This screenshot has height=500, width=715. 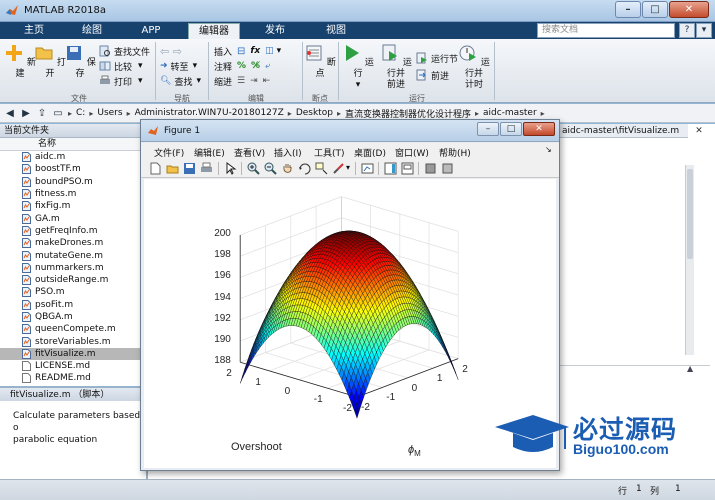 What do you see at coordinates (73, 354) in the screenshot?
I see `file-list-item: fitVisualize.m` at bounding box center [73, 354].